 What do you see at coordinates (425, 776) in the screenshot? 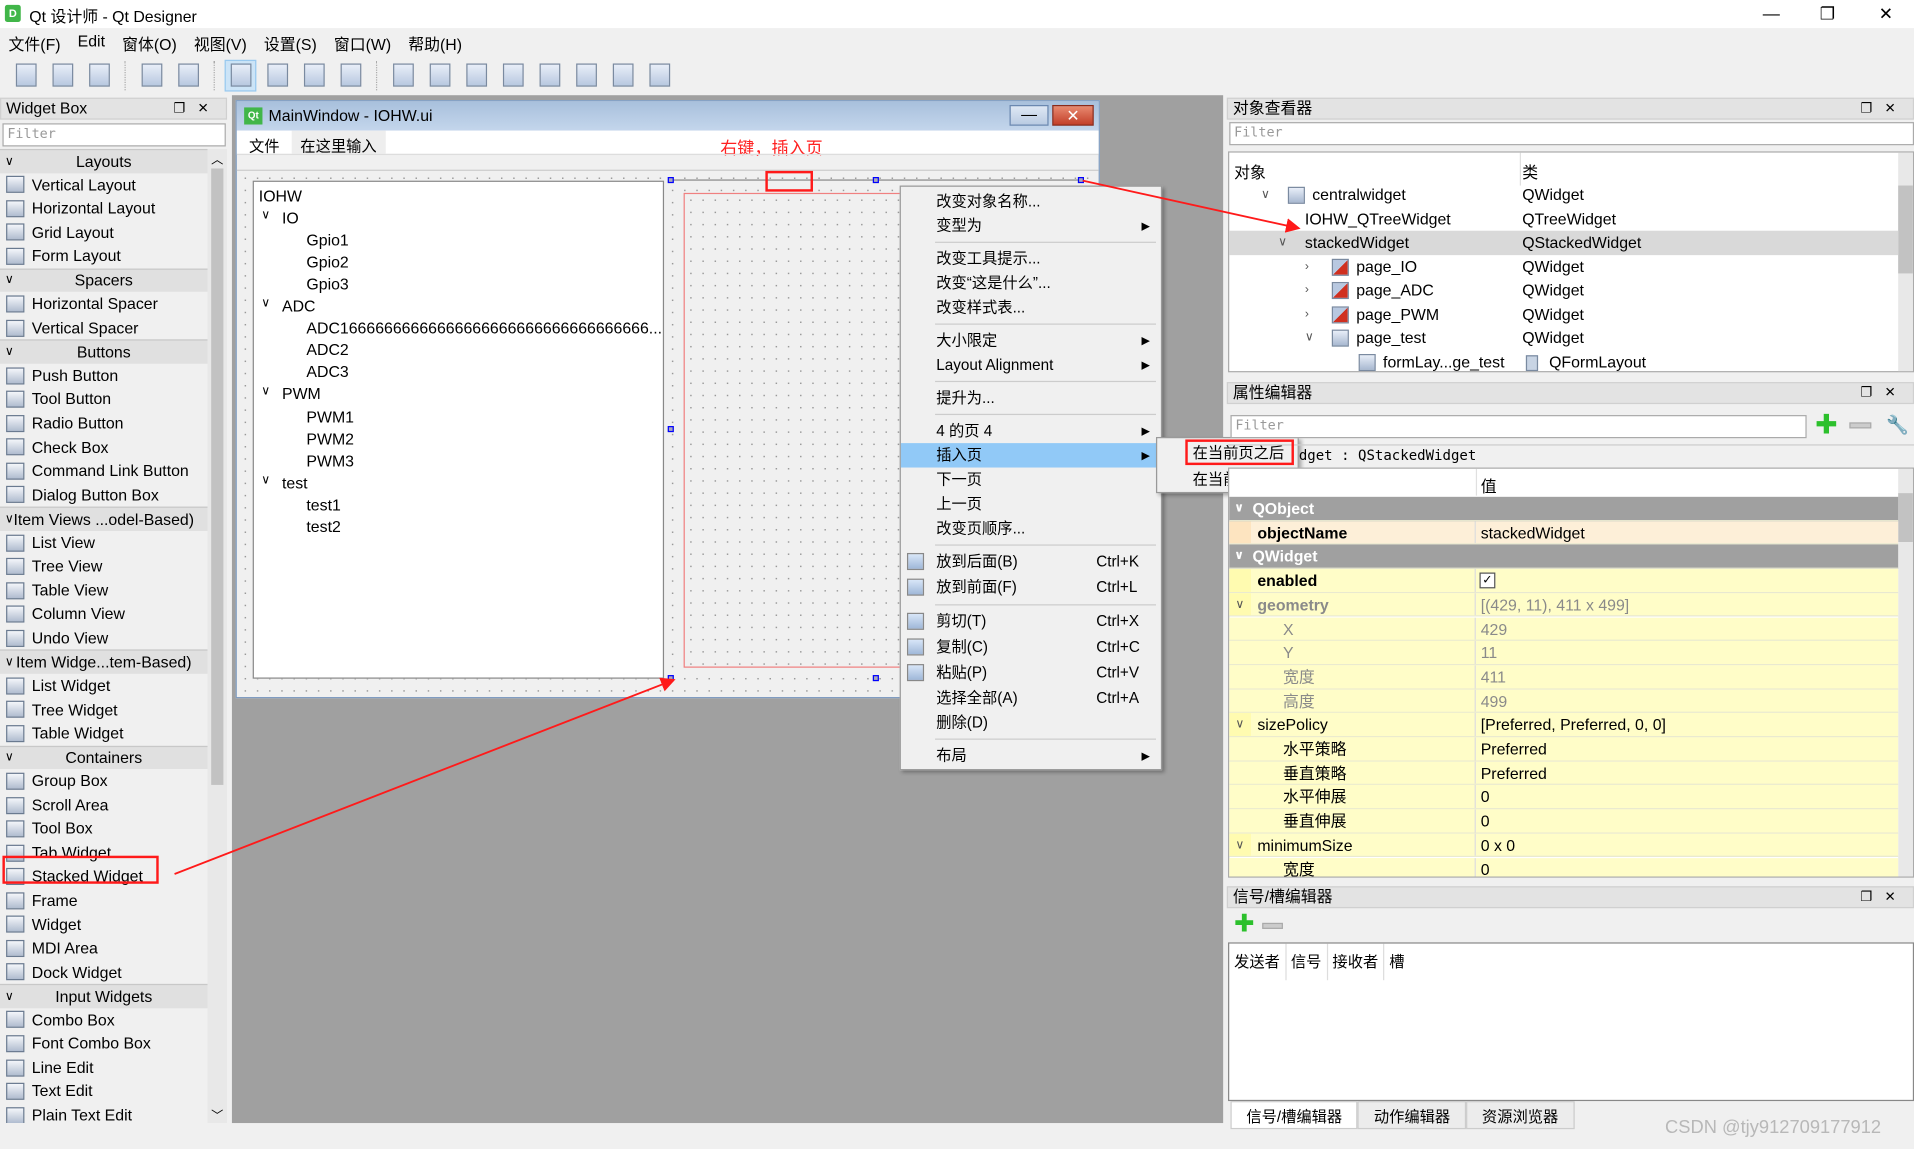
I see `arrow-to-stacked-widget` at bounding box center [425, 776].